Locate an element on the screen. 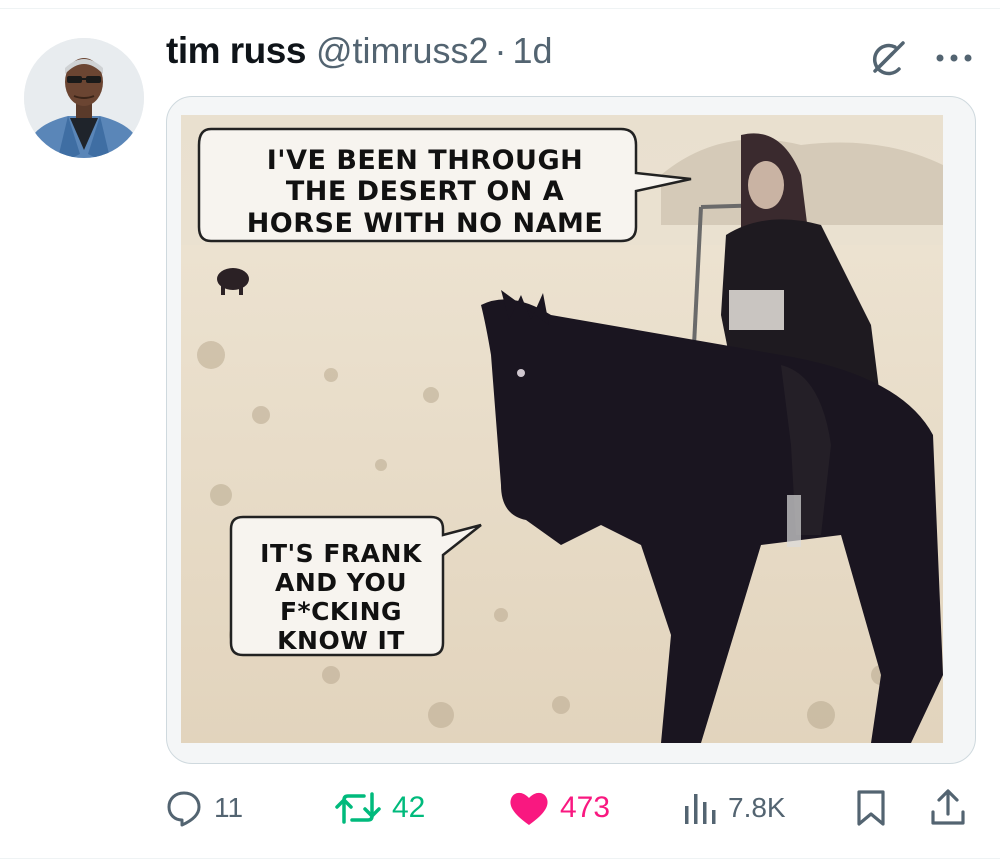  views-button: 7.8K is located at coordinates (734, 808).